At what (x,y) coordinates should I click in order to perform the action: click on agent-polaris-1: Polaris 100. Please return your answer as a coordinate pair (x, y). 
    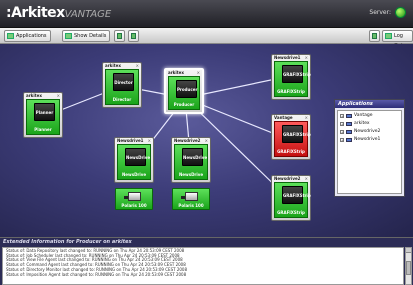
    Looking at the image, I should click on (134, 199).